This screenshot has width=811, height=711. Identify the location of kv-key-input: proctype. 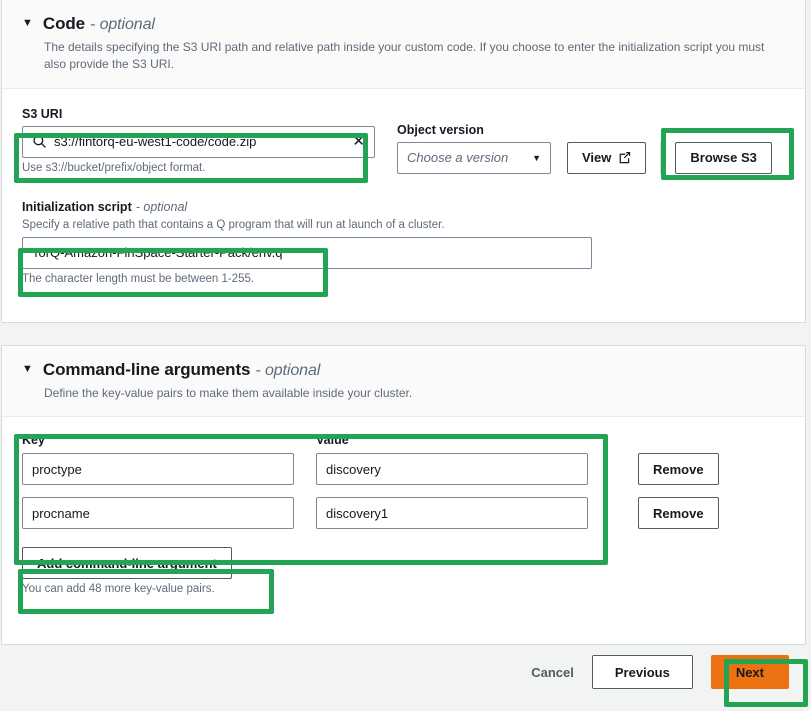
(158, 469).